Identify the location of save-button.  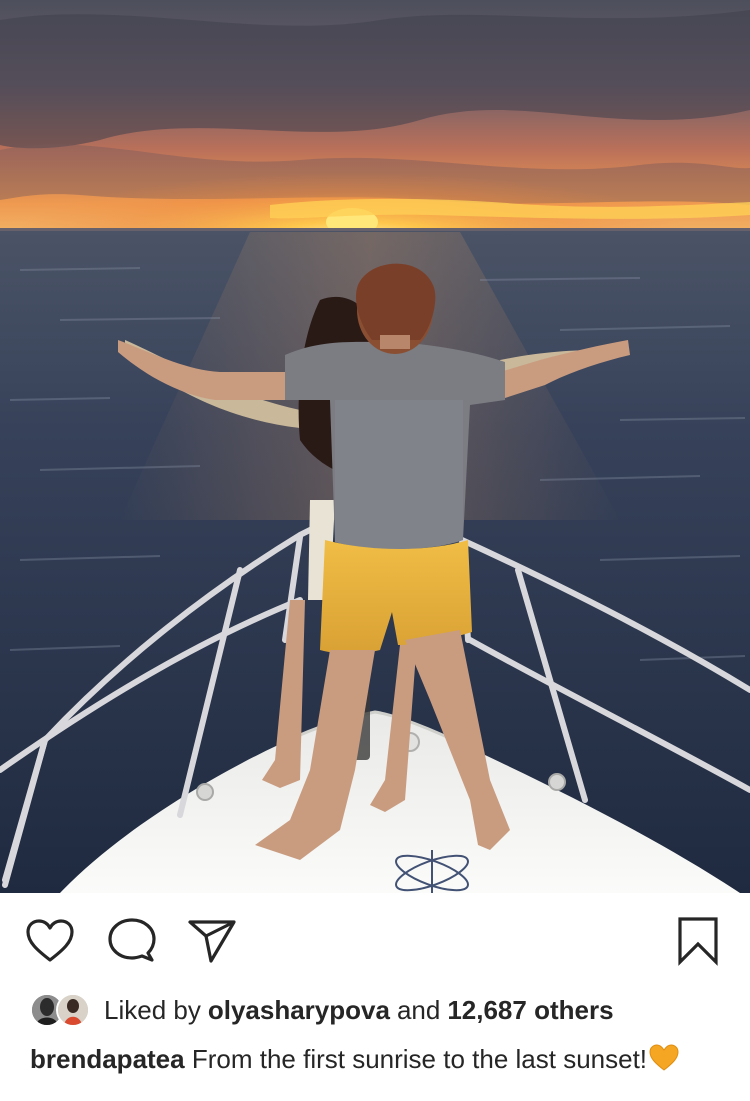
(698, 941).